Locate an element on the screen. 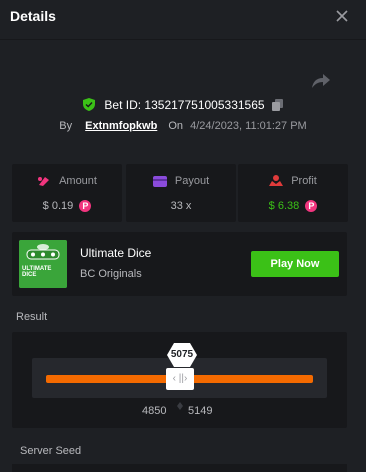  bet-date: 4/24/2023, 11:01:27 PM is located at coordinates (248, 126).